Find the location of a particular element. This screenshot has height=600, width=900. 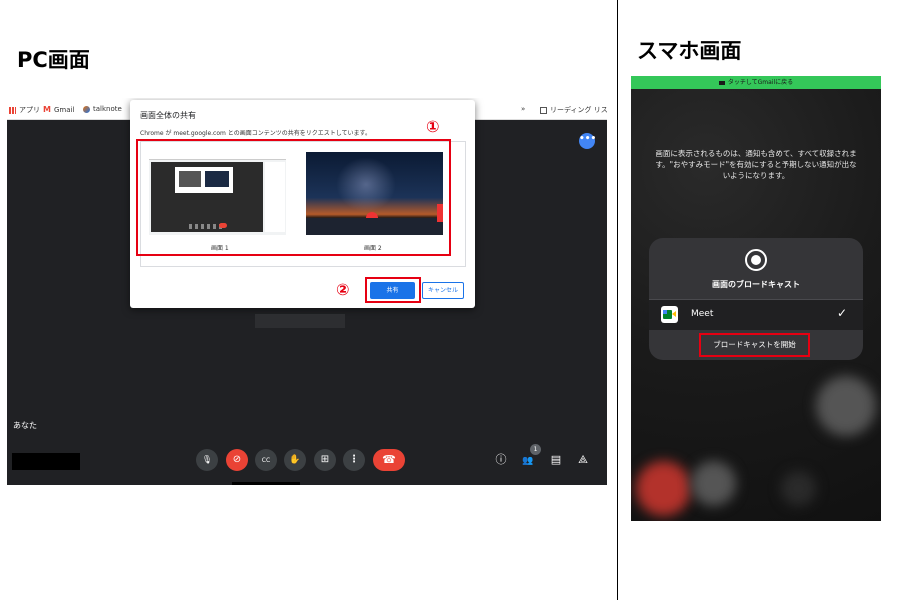

checkmark-icon: ✓ is located at coordinates (842, 313).